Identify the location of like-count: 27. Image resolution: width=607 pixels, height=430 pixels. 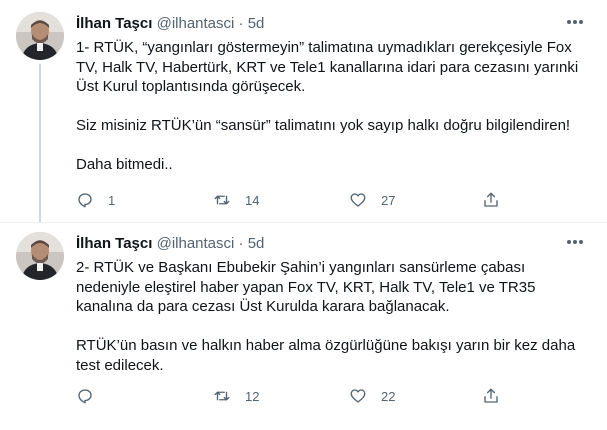
(388, 200).